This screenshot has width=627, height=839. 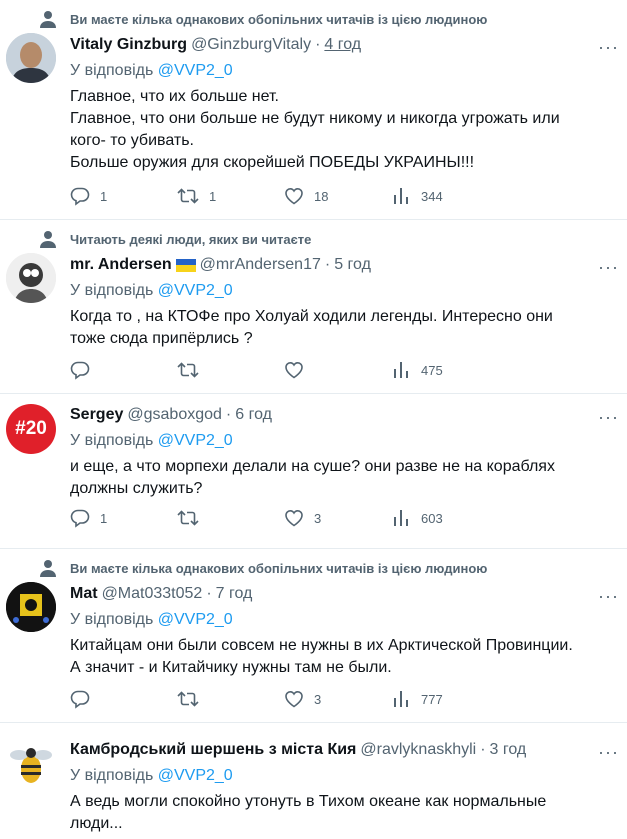 What do you see at coordinates (444, 370) in the screenshot?
I see `views-button: 475` at bounding box center [444, 370].